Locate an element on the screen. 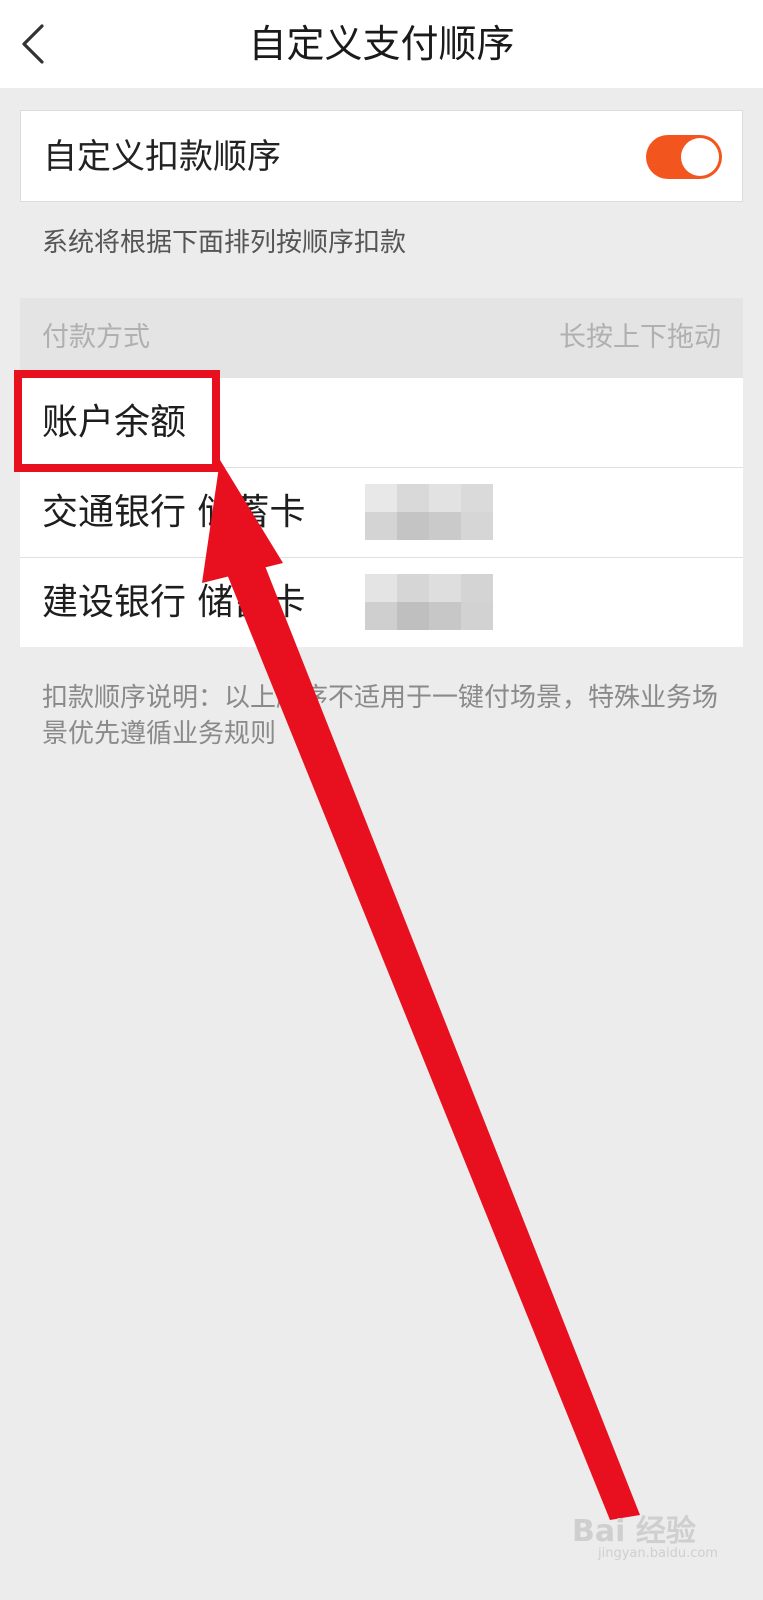  top-bar: 自定义支付顺序 is located at coordinates (381, 44).